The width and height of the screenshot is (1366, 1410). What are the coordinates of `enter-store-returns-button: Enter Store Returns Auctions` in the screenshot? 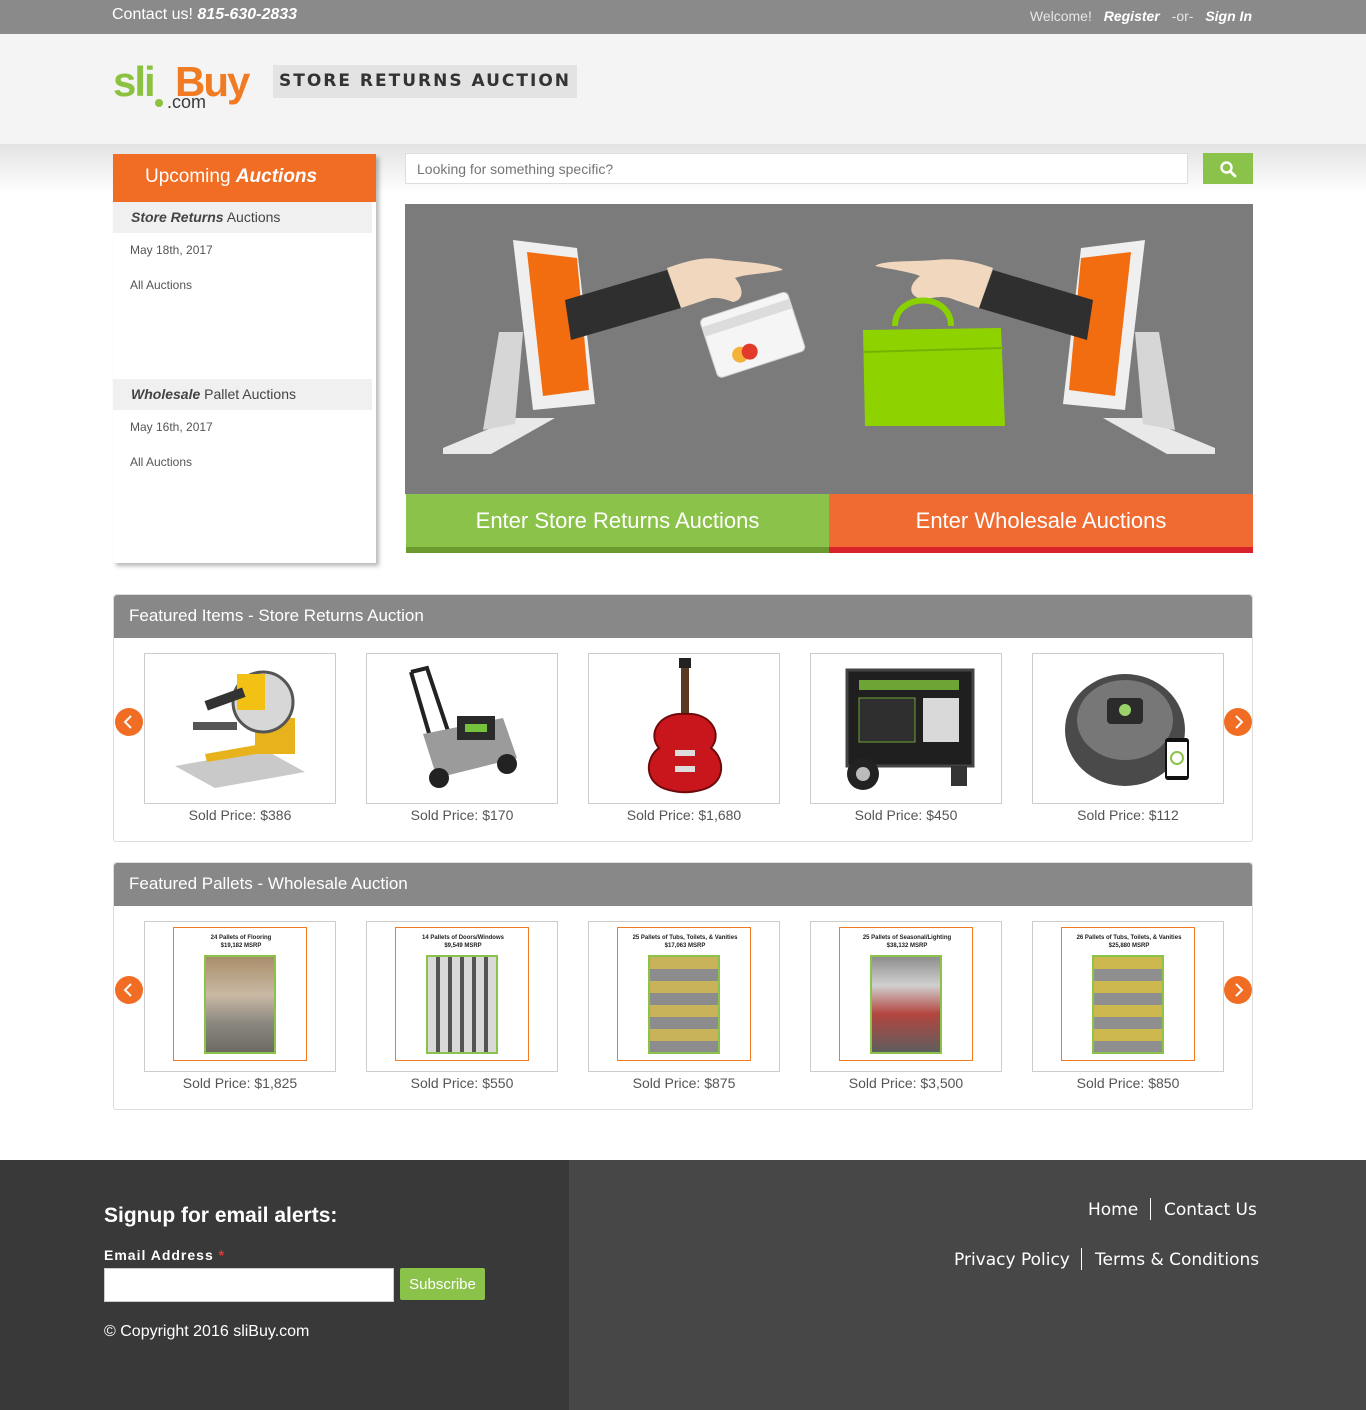 It's located at (617, 523).